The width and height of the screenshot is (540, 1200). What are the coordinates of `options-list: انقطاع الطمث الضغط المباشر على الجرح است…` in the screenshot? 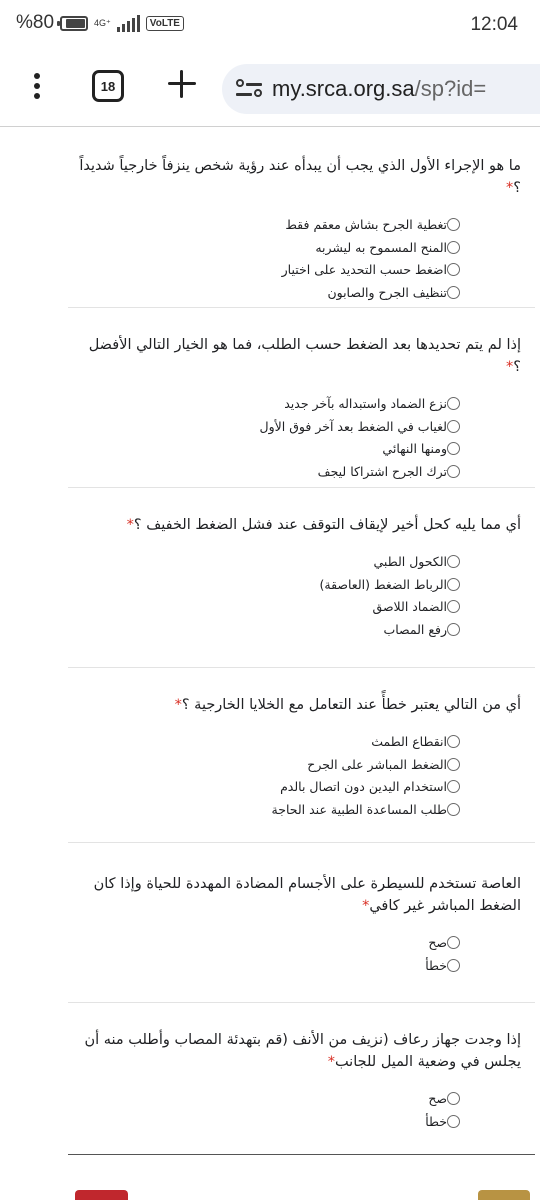 It's located at (301, 775).